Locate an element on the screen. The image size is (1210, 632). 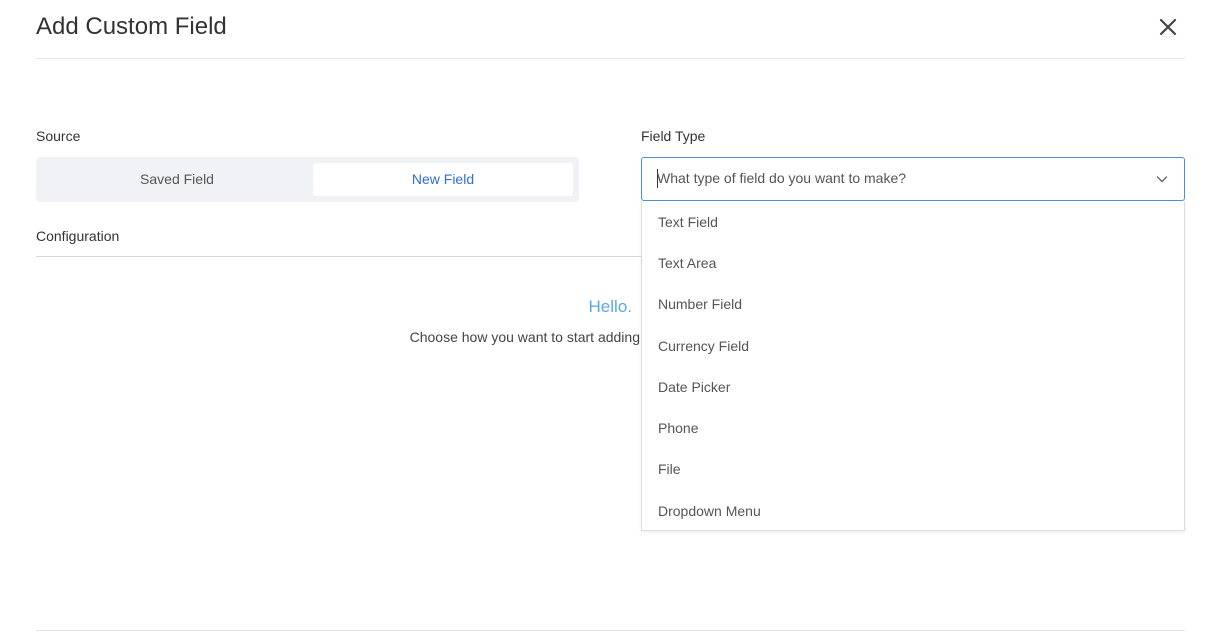
source-label: Source is located at coordinates (58, 136).